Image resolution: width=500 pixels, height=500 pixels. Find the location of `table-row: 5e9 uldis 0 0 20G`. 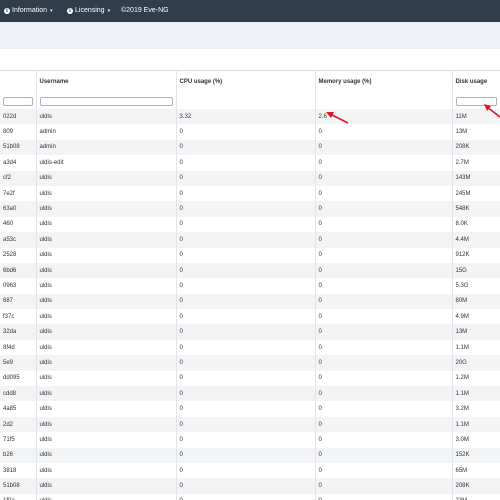

table-row: 5e9 uldis 0 0 20G is located at coordinates (250, 363).